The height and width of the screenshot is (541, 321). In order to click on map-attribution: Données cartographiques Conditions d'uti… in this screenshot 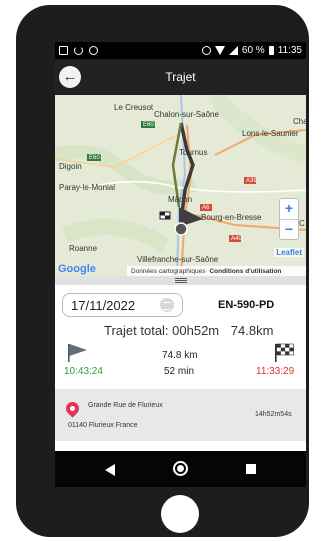, I will do `click(216, 271)`.